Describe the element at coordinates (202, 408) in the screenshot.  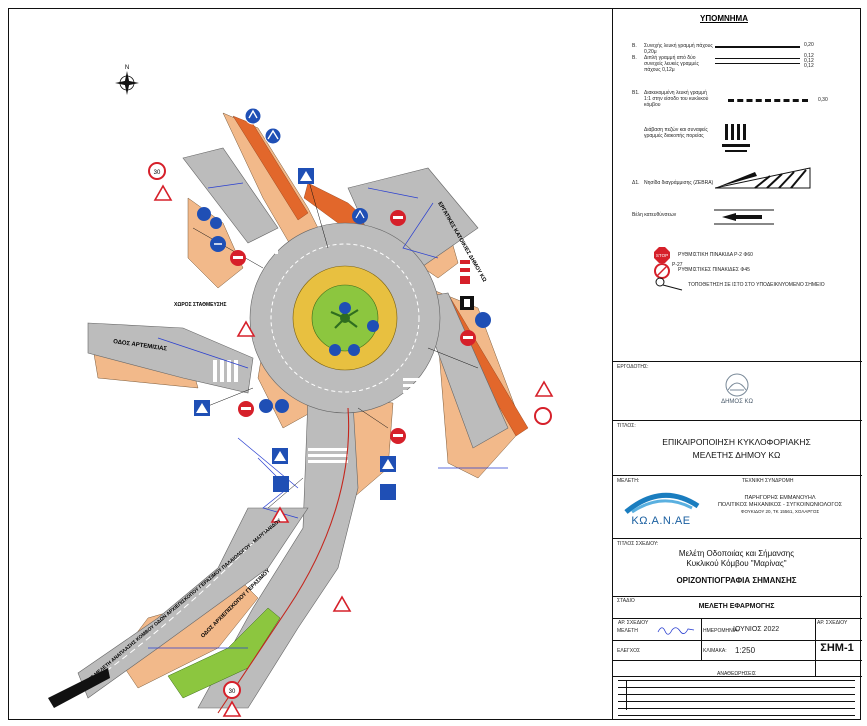
I see `sign-blue-square-2-icon` at that location.